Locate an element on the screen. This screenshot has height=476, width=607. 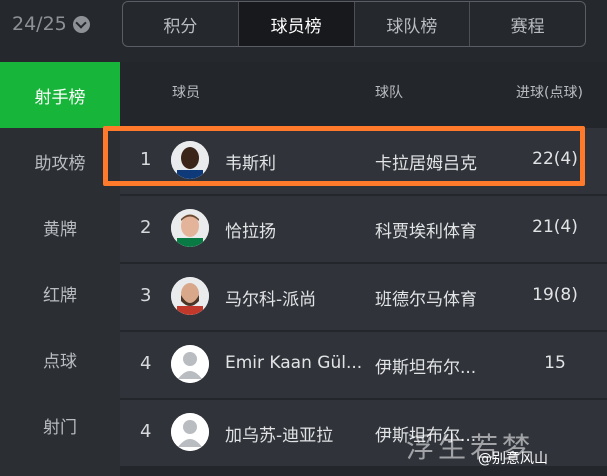
watermark-small: @别意风山 is located at coordinates (513, 459).